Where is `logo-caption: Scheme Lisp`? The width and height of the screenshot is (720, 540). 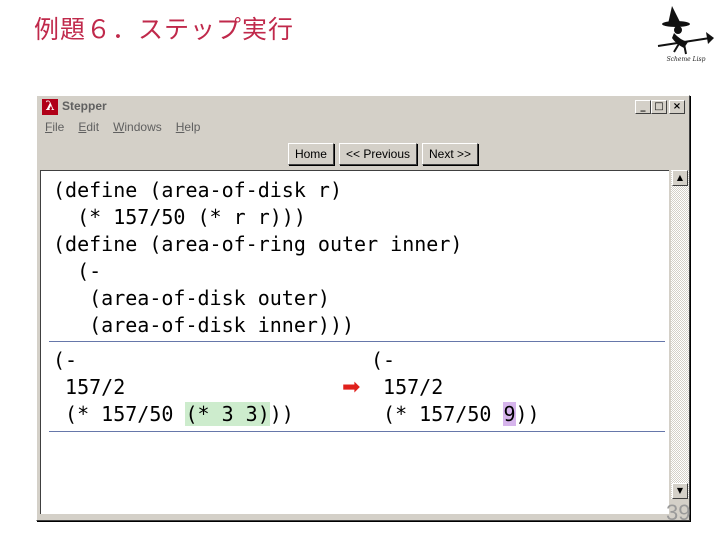
logo-caption: Scheme Lisp is located at coordinates (686, 59).